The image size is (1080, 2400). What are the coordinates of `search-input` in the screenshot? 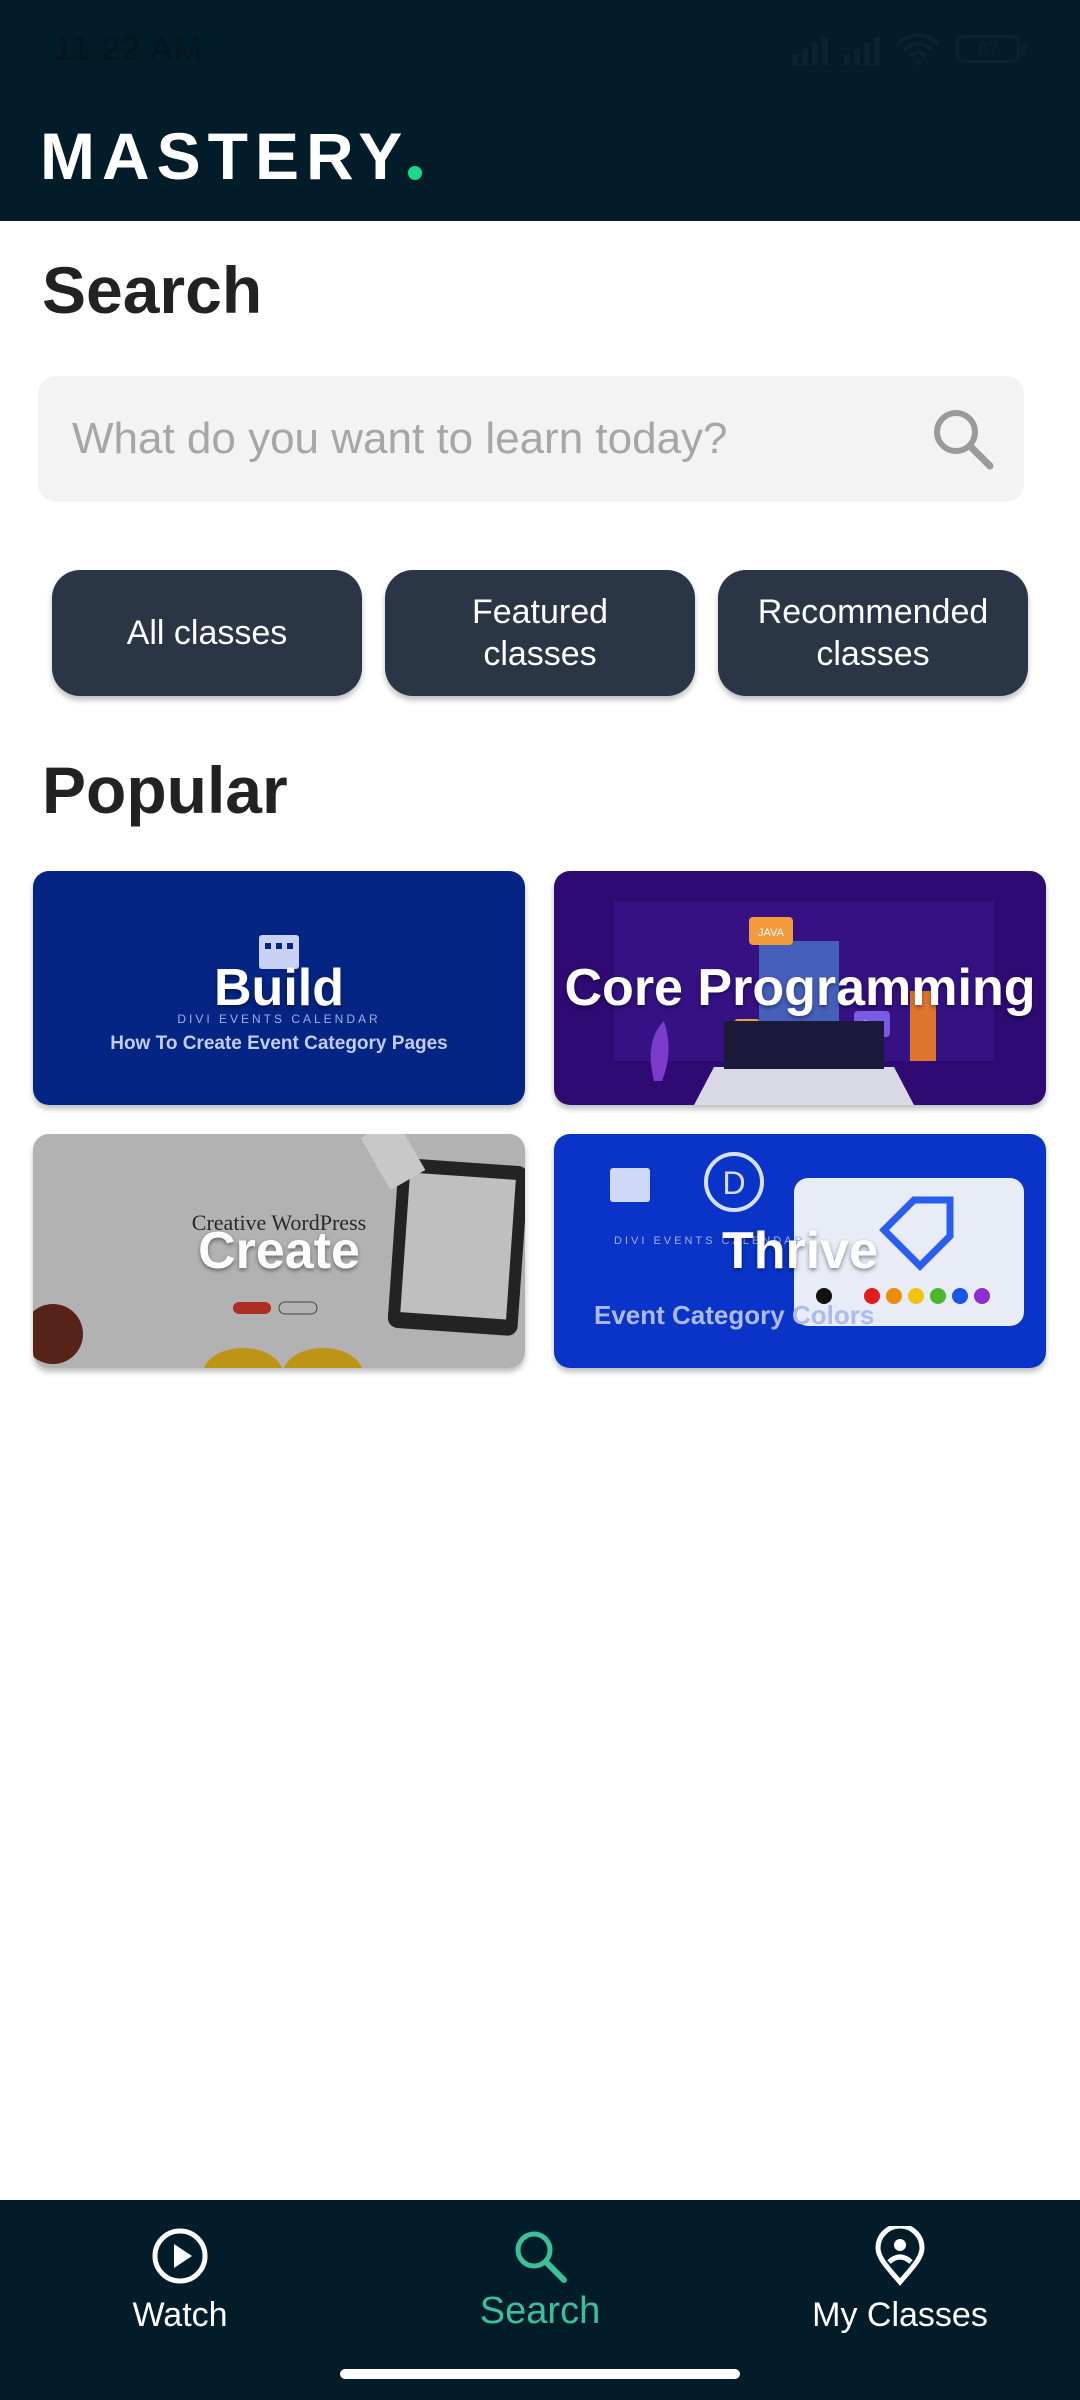 It's located at (488, 439).